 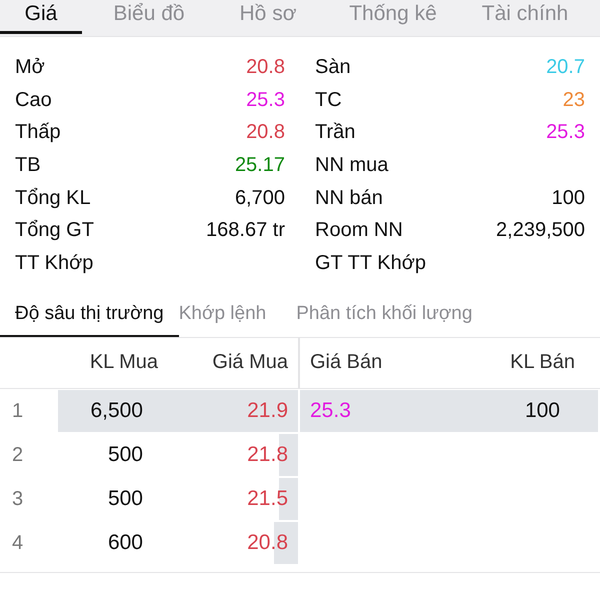 What do you see at coordinates (346, 362) in the screenshot?
I see `column-header: Giá Bán` at bounding box center [346, 362].